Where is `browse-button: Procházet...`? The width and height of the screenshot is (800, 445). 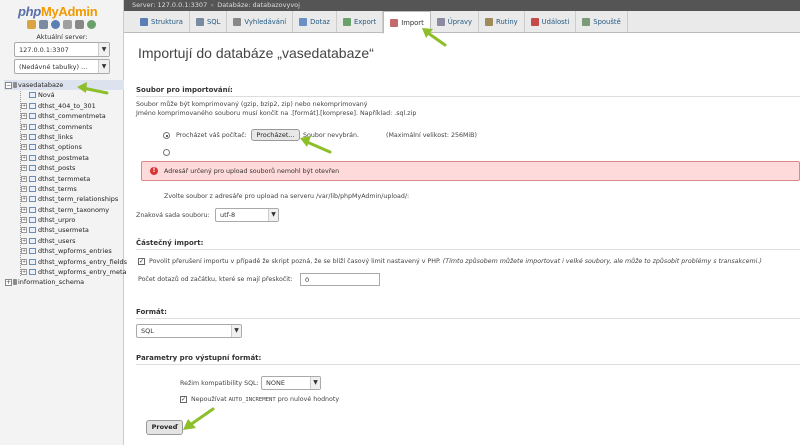 browse-button: Procházet... is located at coordinates (275, 135).